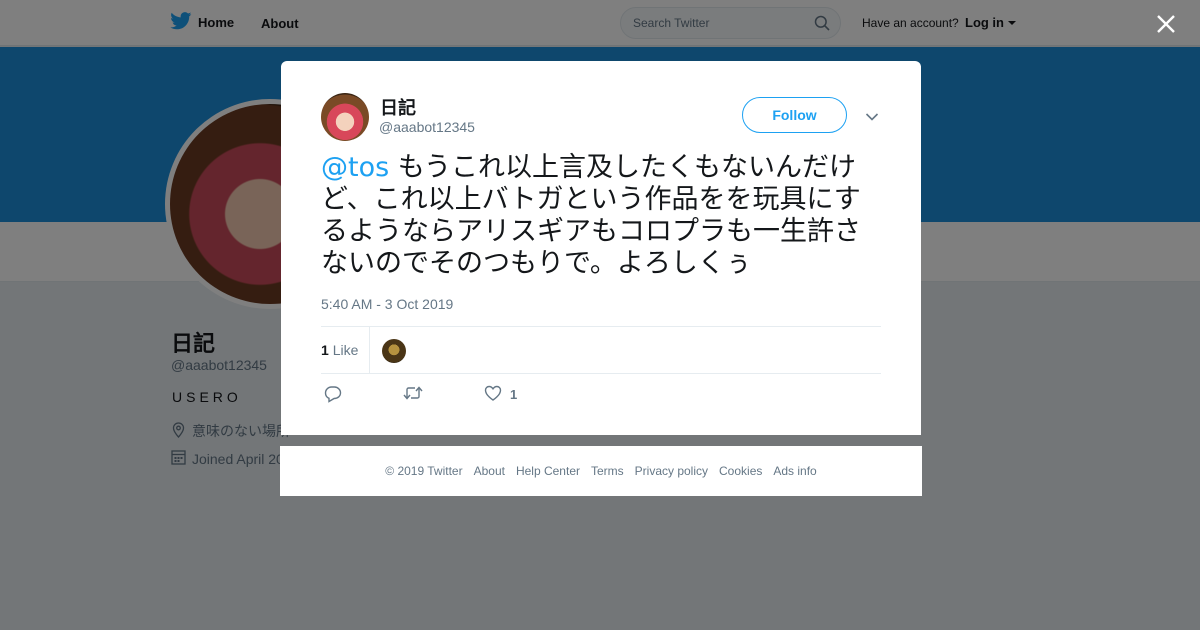 This screenshot has width=1200, height=630. I want to click on footer-cookies-link: Cookies, so click(740, 471).